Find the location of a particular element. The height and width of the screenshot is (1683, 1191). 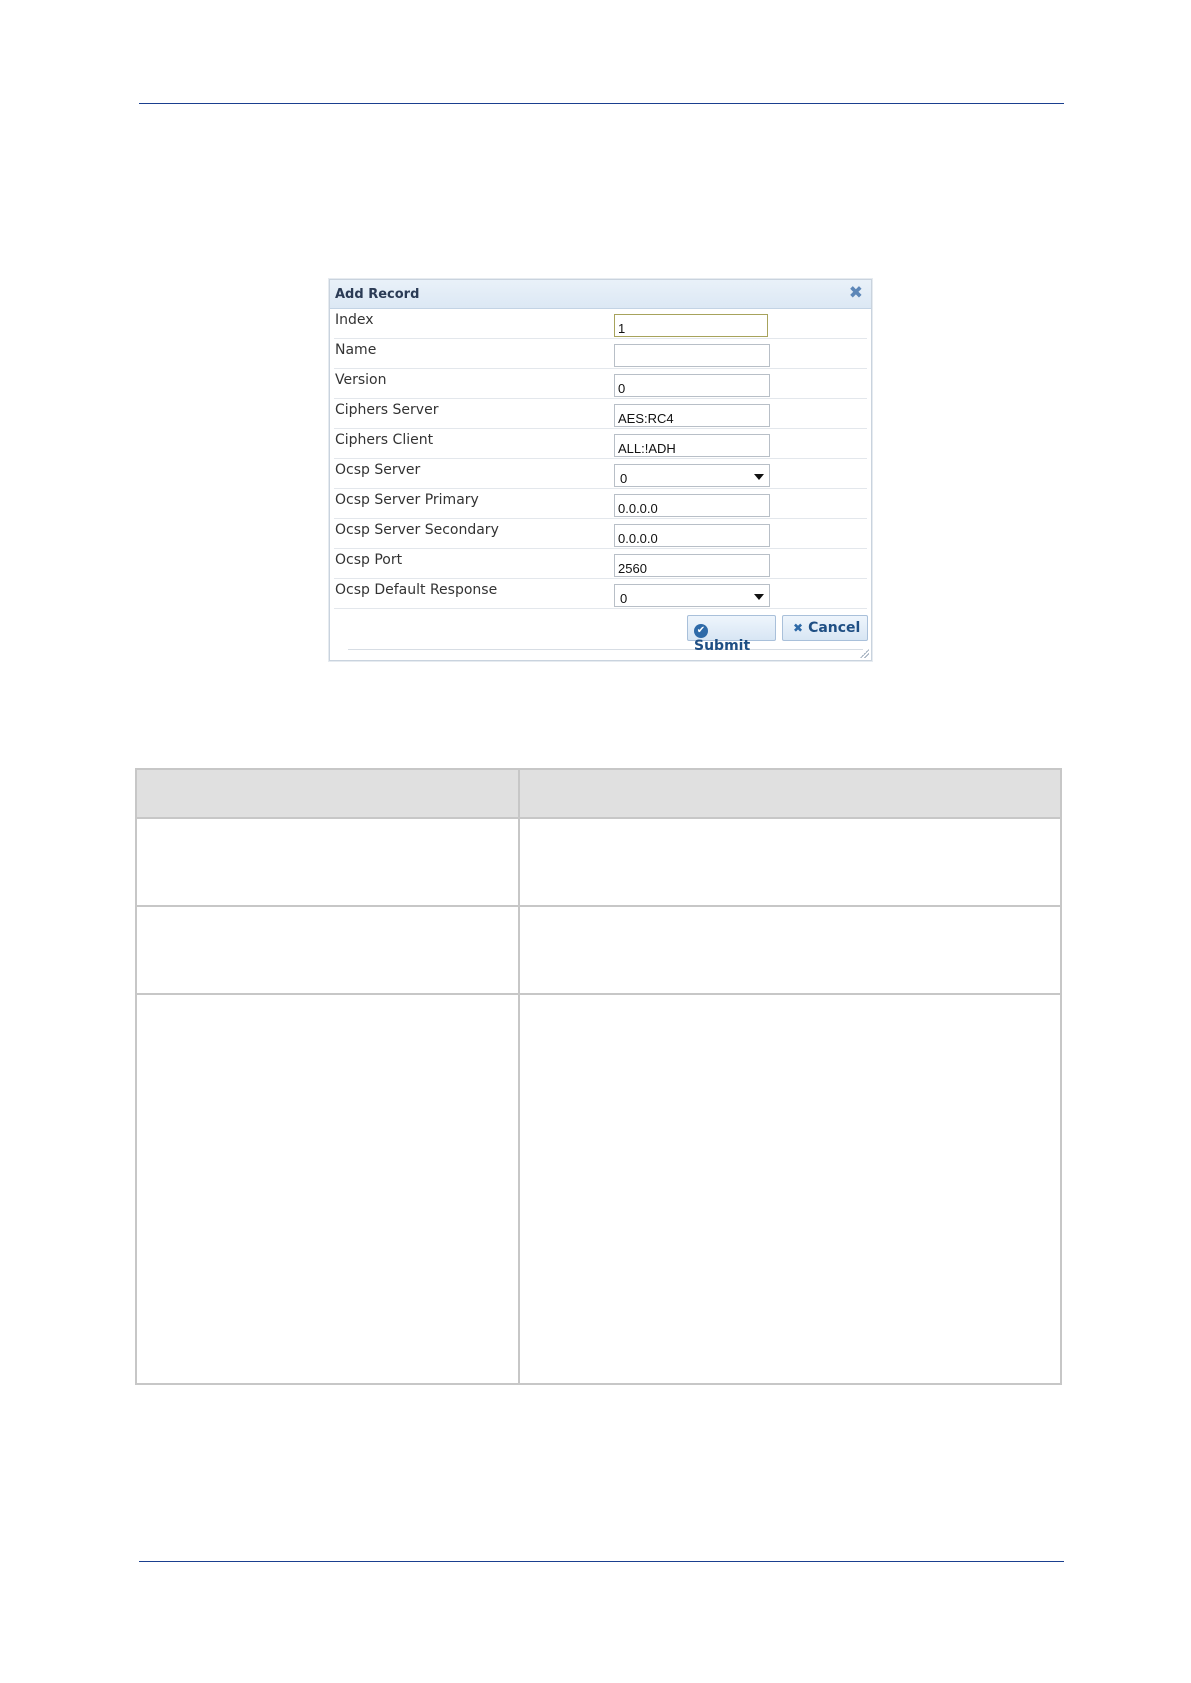

ocsp-server-value: 0 is located at coordinates (624, 478).